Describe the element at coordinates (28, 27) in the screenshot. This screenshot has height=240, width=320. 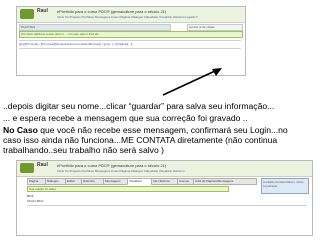
I see `page-name-label: PALPITES` at that location.